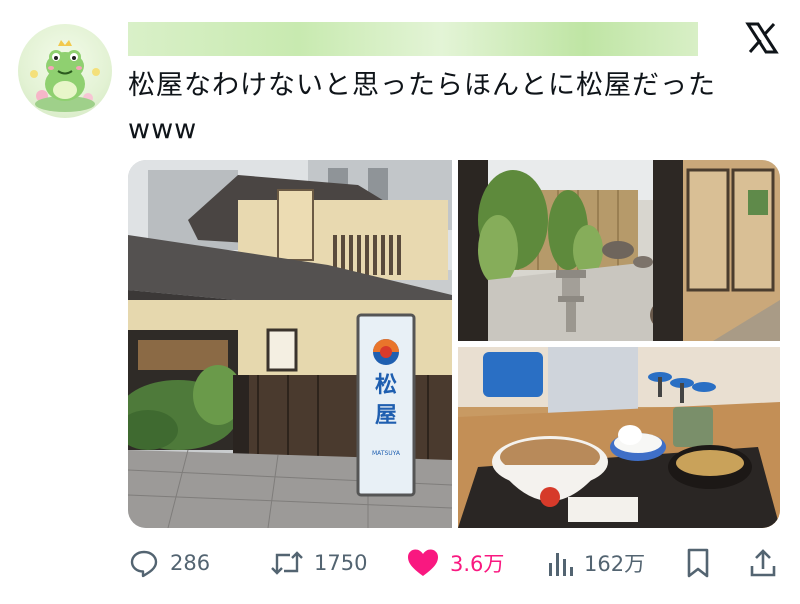  What do you see at coordinates (423, 562) in the screenshot?
I see `heart-icon` at bounding box center [423, 562].